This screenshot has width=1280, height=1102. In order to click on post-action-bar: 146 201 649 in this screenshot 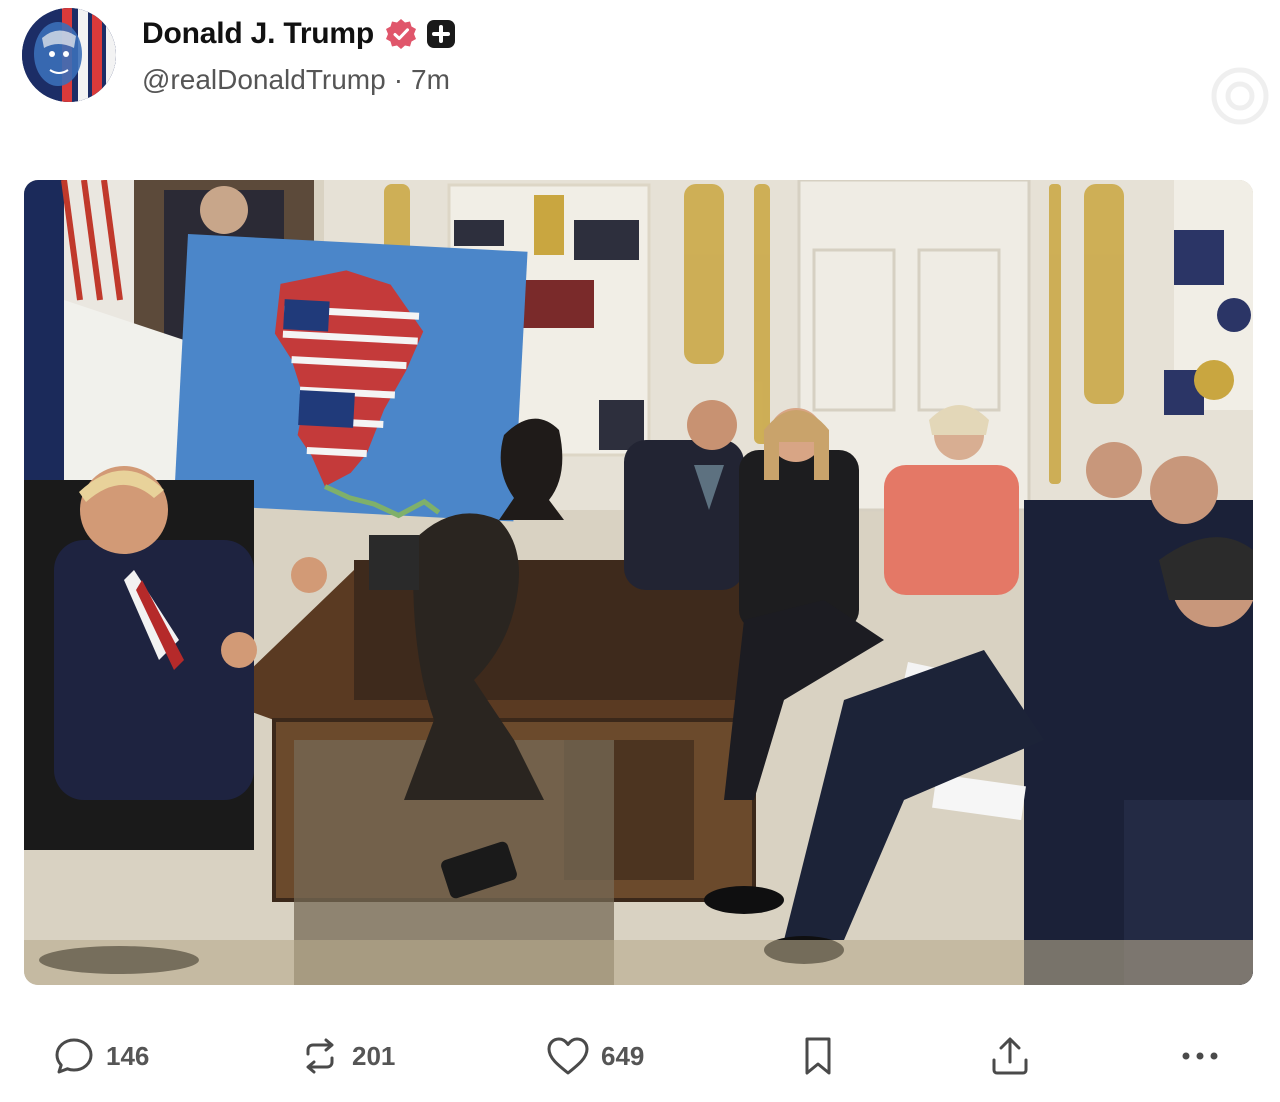, I will do `click(640, 1056)`.